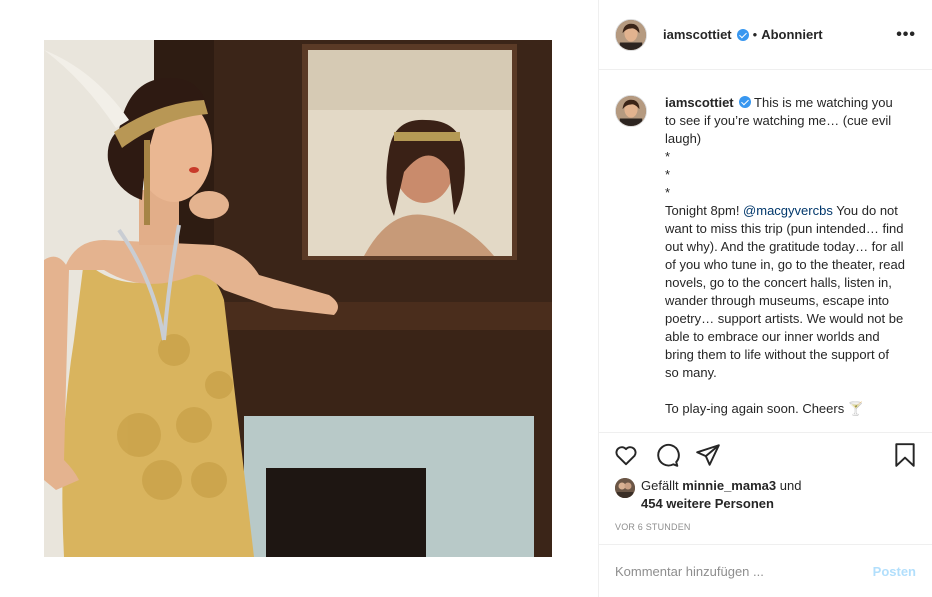 Image resolution: width=932 pixels, height=597 pixels. Describe the element at coordinates (626, 455) in the screenshot. I see `heart-icon` at that location.